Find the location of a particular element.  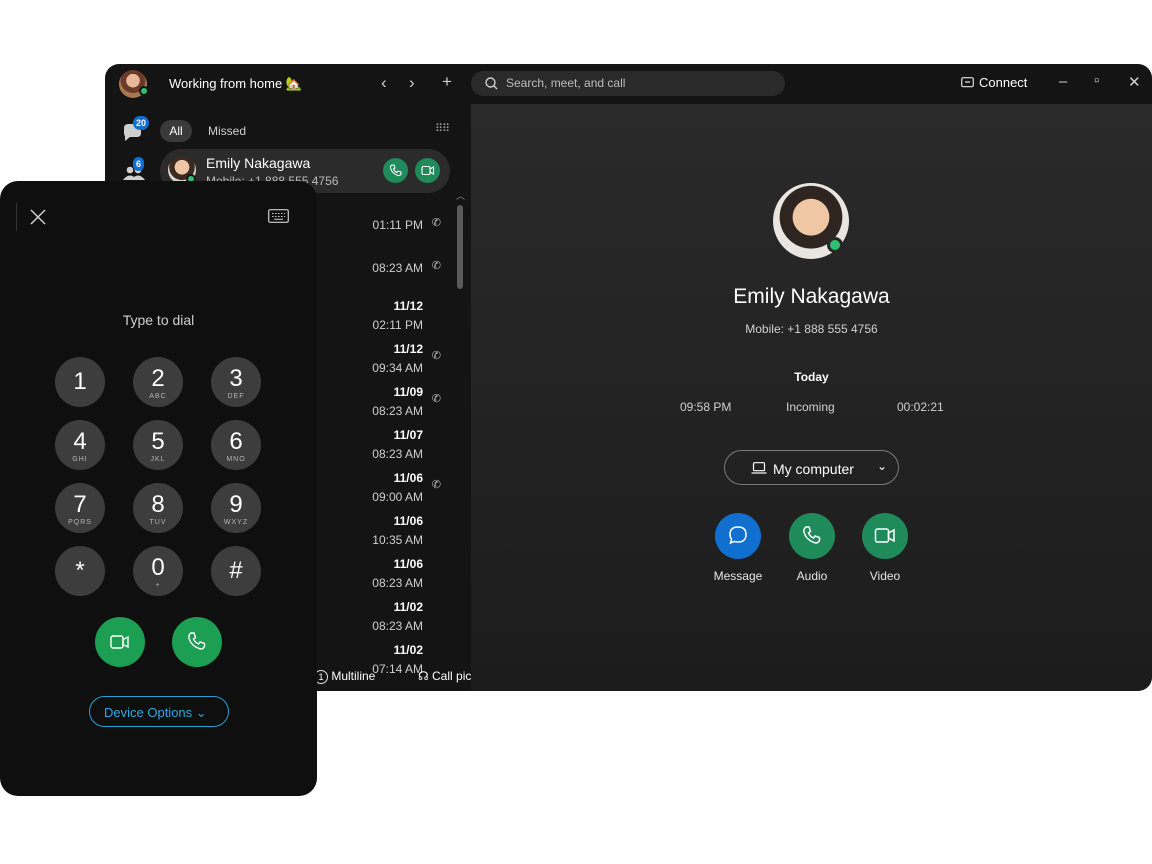

dial-key-digit: 4 is located at coordinates (80, 441).